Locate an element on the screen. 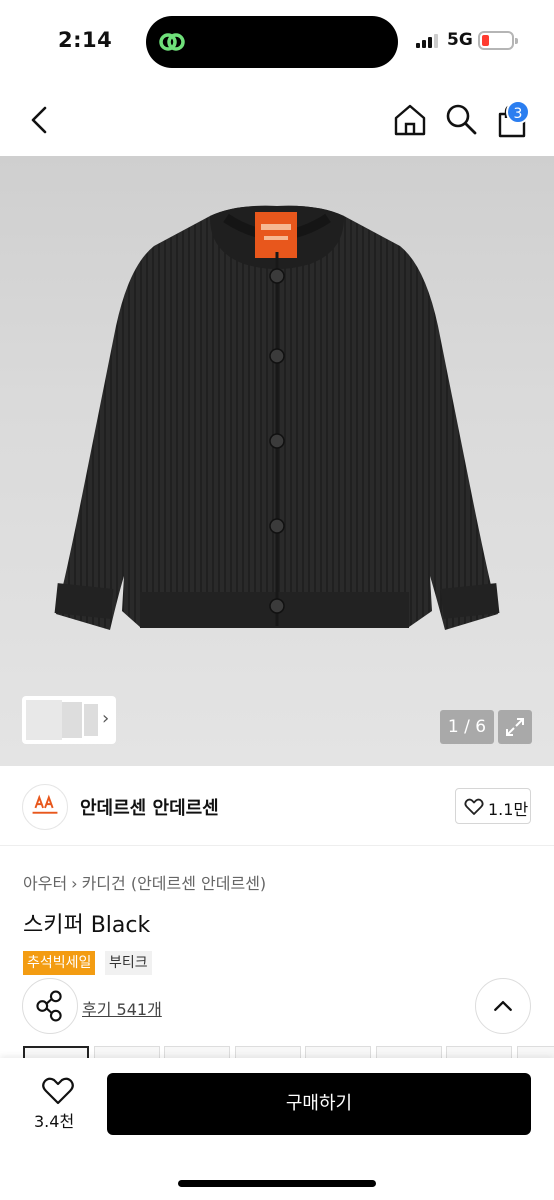 The image size is (554, 1200). brand-like-button: 1.1만 is located at coordinates (493, 806).